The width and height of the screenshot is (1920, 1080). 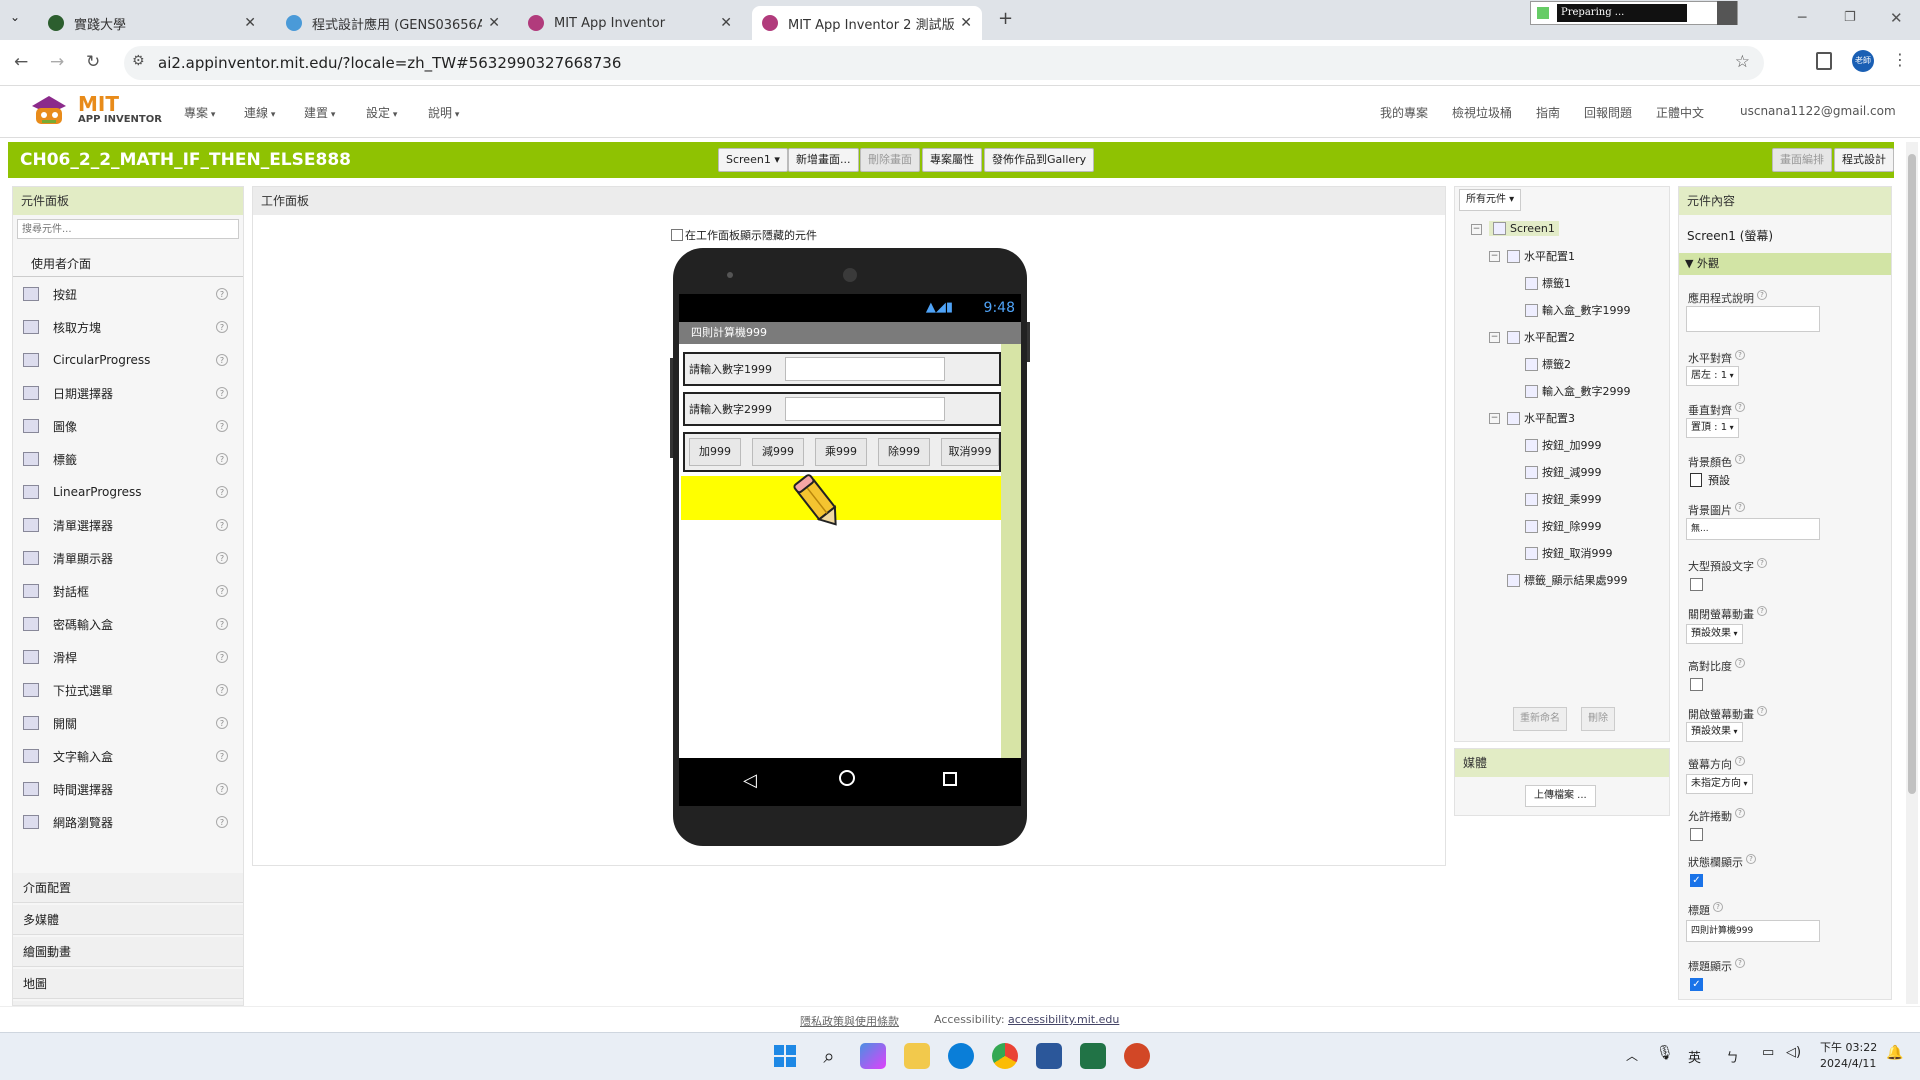 I want to click on palette-category: 地圖, so click(x=128, y=984).